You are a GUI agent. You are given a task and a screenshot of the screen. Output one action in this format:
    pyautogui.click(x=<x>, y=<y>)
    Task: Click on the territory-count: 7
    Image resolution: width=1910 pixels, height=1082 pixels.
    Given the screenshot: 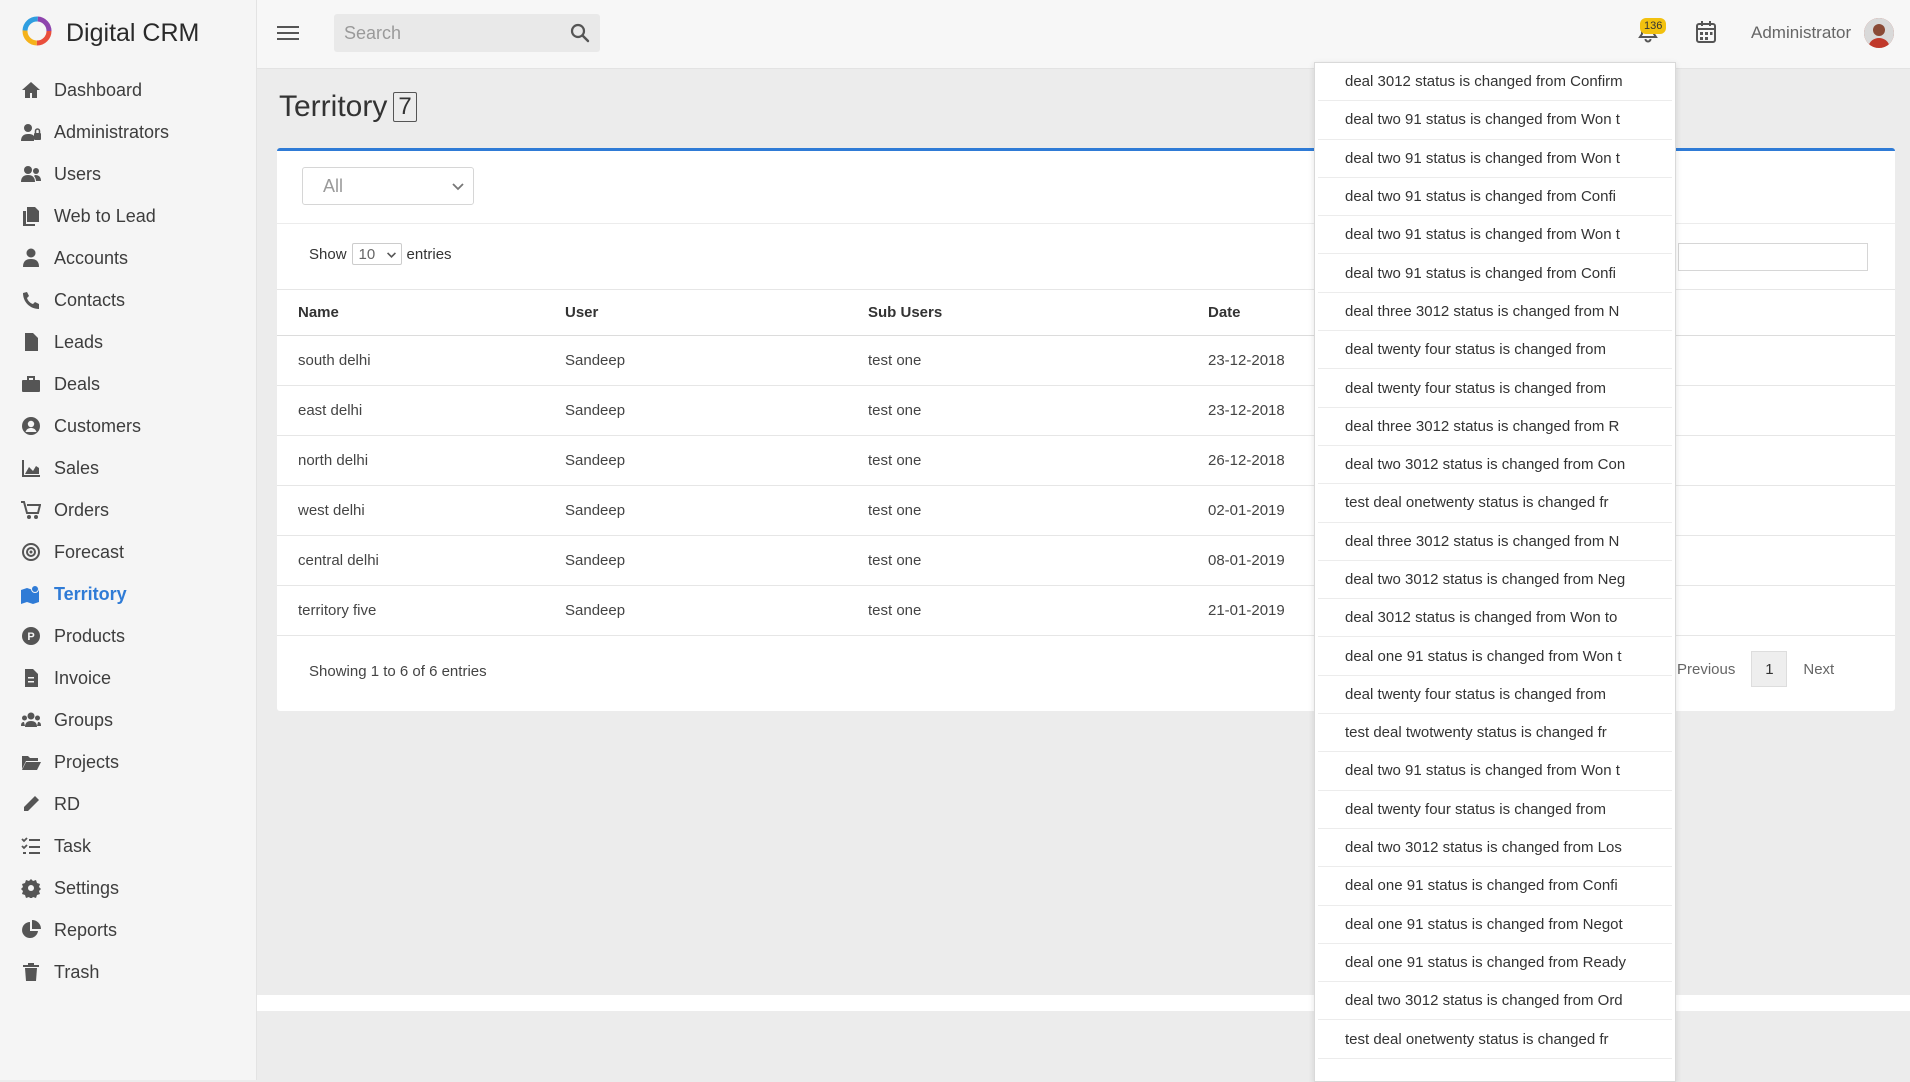 What is the action you would take?
    pyautogui.click(x=405, y=107)
    